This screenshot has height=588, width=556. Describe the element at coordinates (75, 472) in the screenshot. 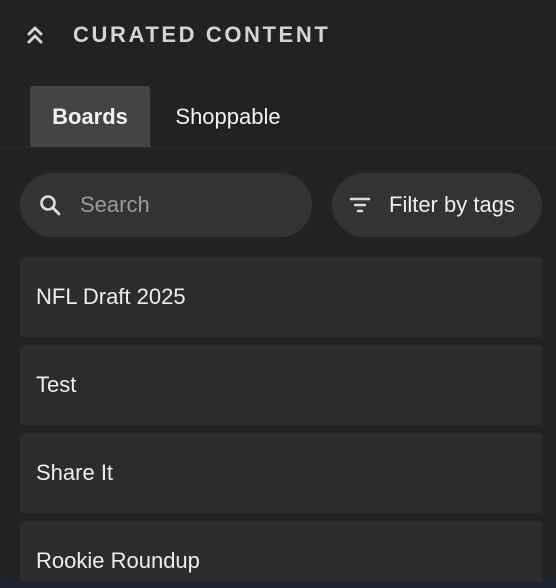

I see `board-item-label: Share It` at that location.